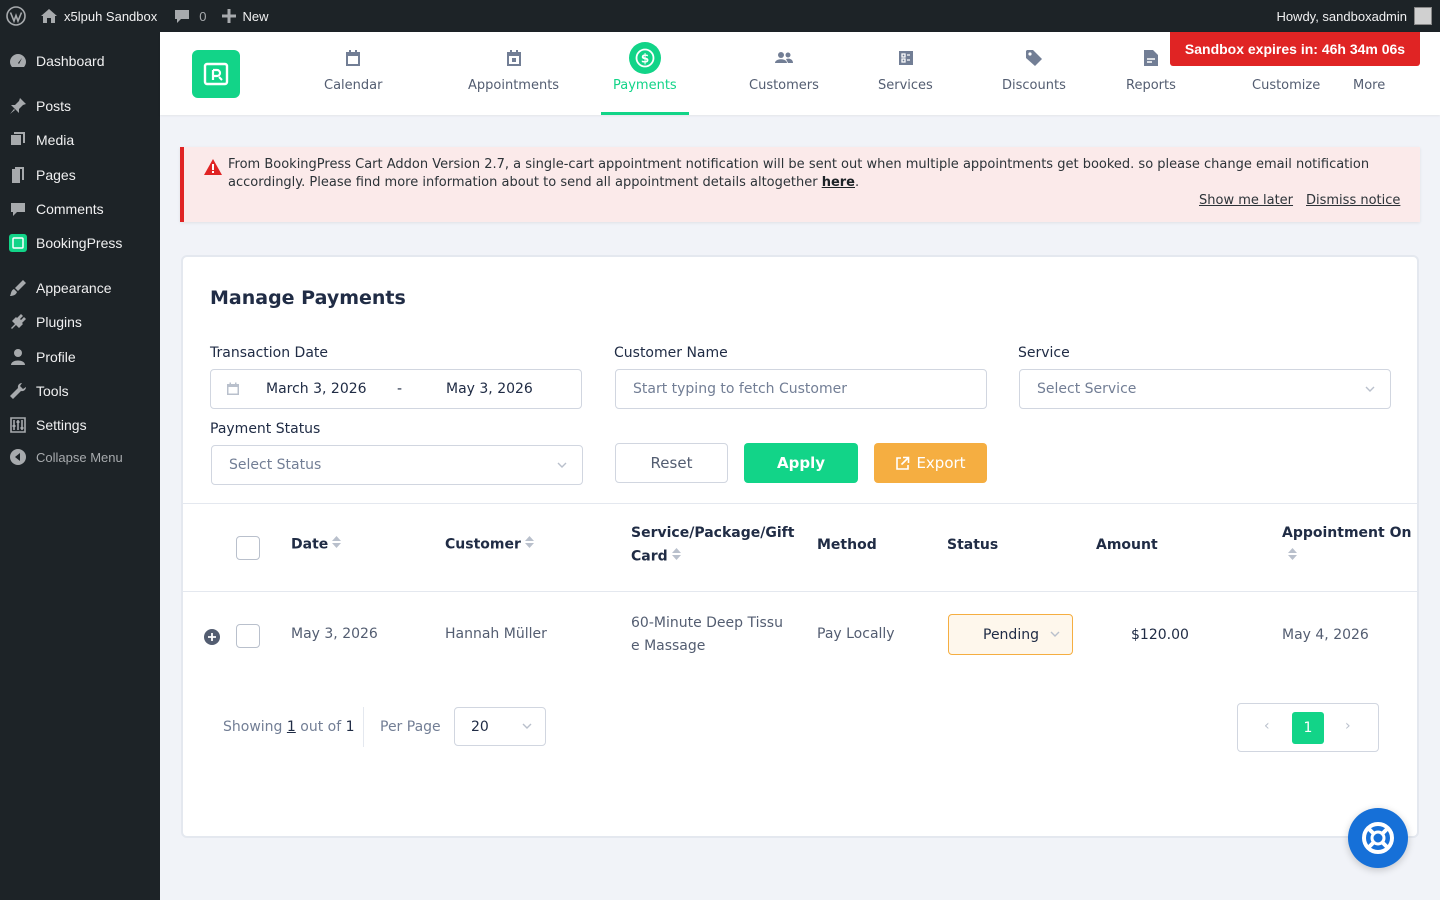 The width and height of the screenshot is (1440, 900). Describe the element at coordinates (248, 636) in the screenshot. I see `row-checkbox` at that location.